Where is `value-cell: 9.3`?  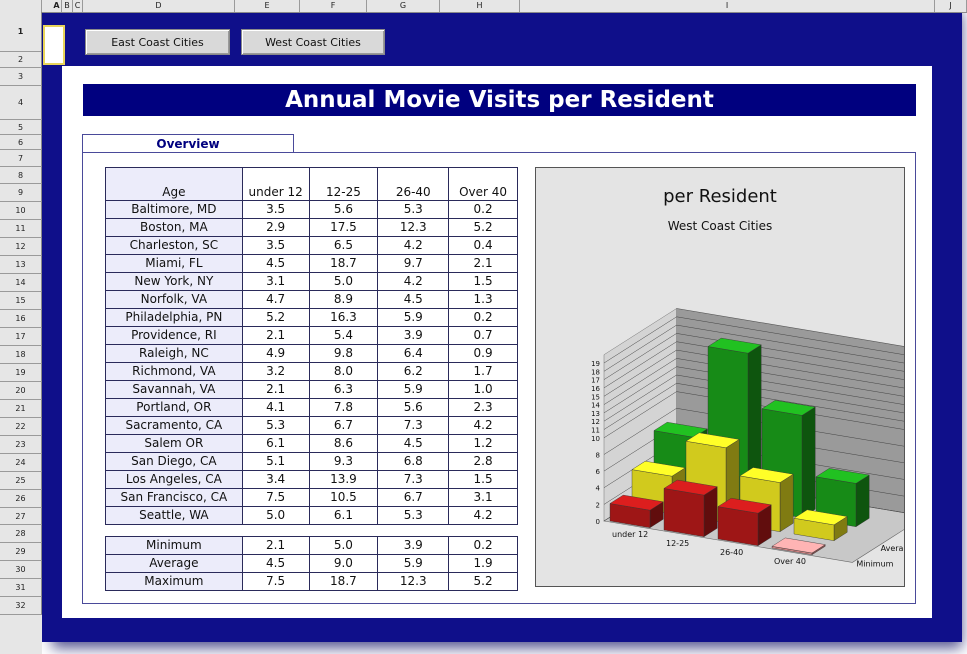
value-cell: 9.3 is located at coordinates (343, 461).